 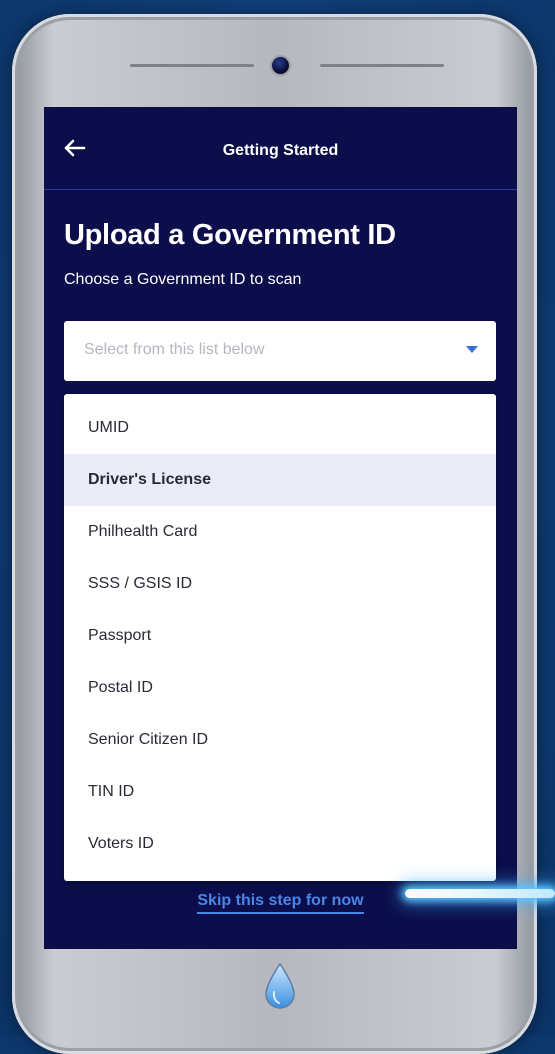 I want to click on speaker-grille-right, so click(x=382, y=65).